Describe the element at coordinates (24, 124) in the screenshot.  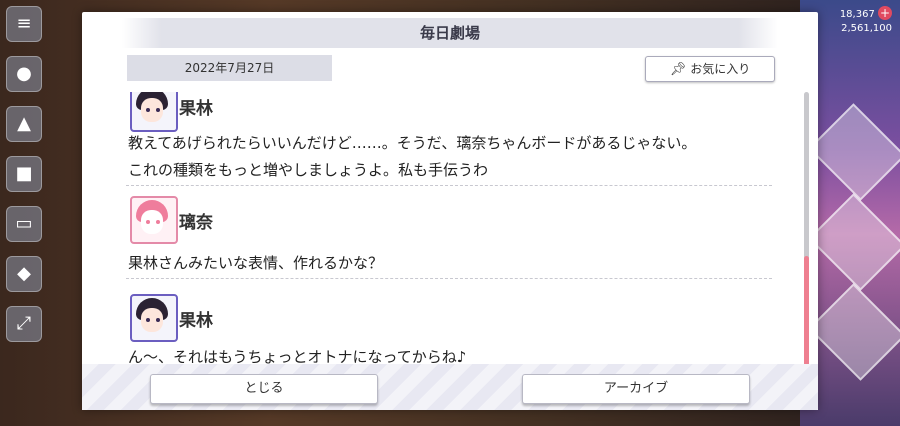
I see `event-icon: ▲` at that location.